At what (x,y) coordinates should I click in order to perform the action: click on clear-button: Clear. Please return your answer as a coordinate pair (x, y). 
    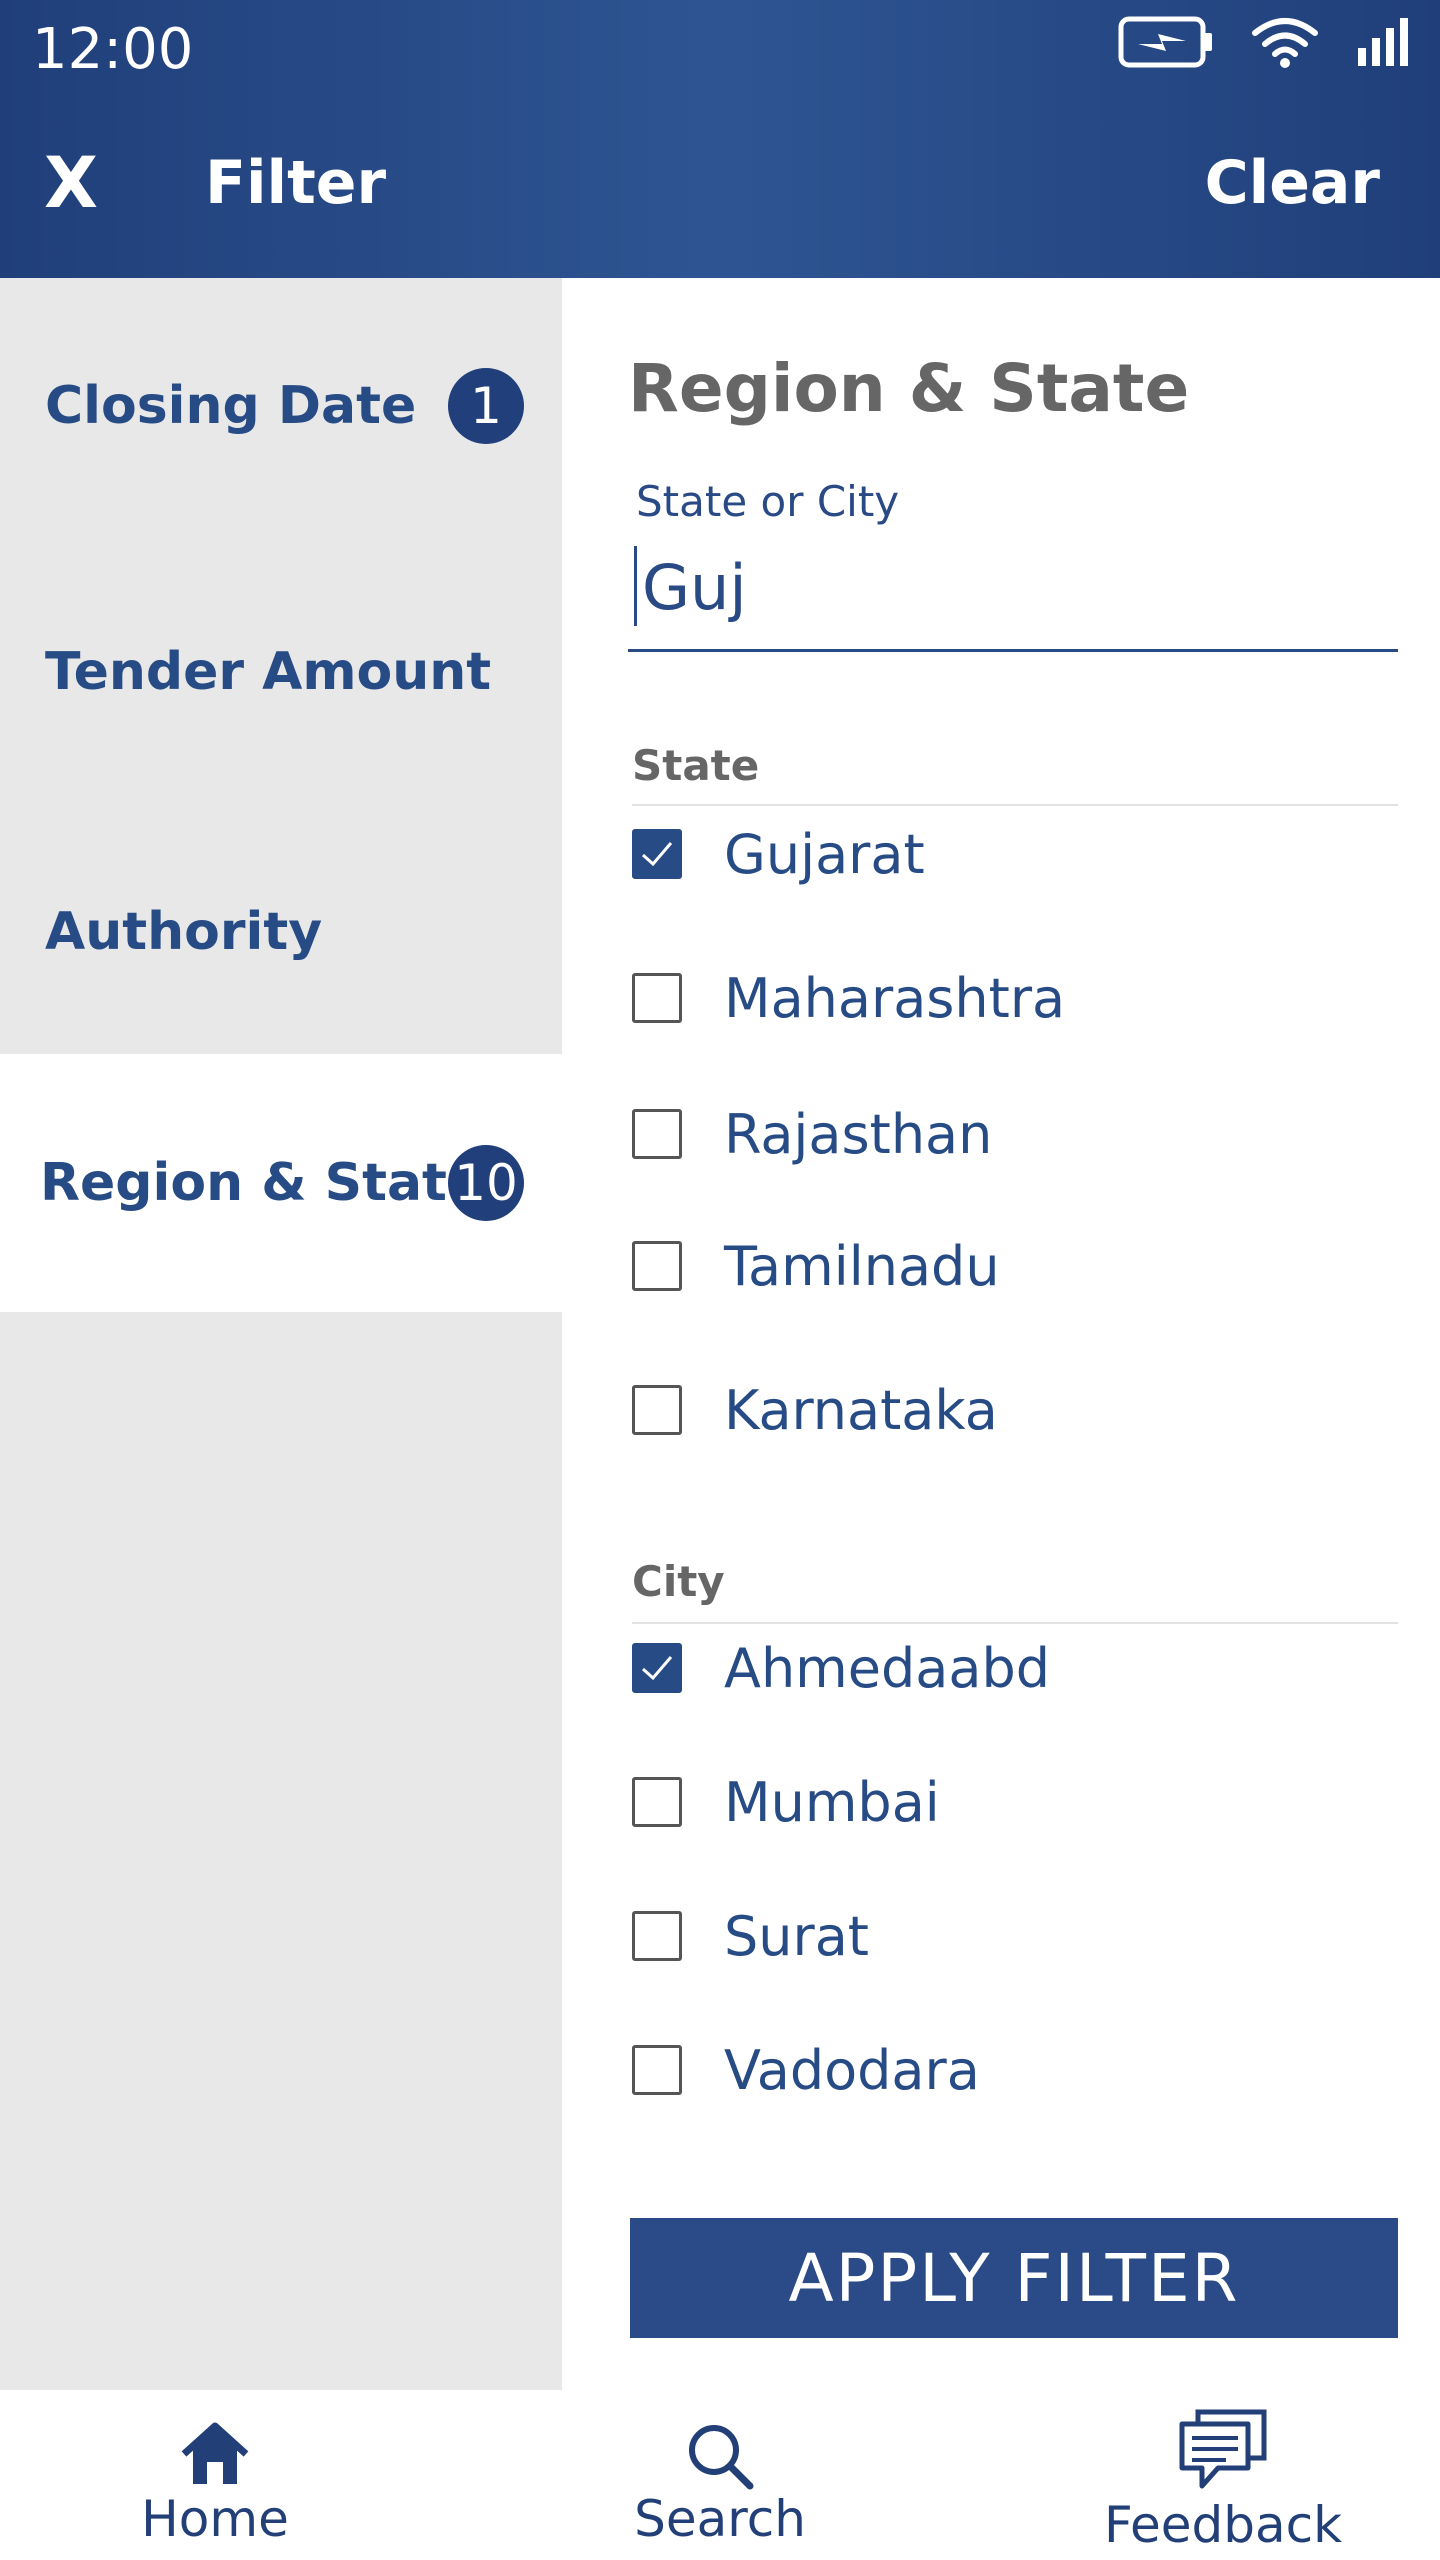
    Looking at the image, I should click on (1292, 183).